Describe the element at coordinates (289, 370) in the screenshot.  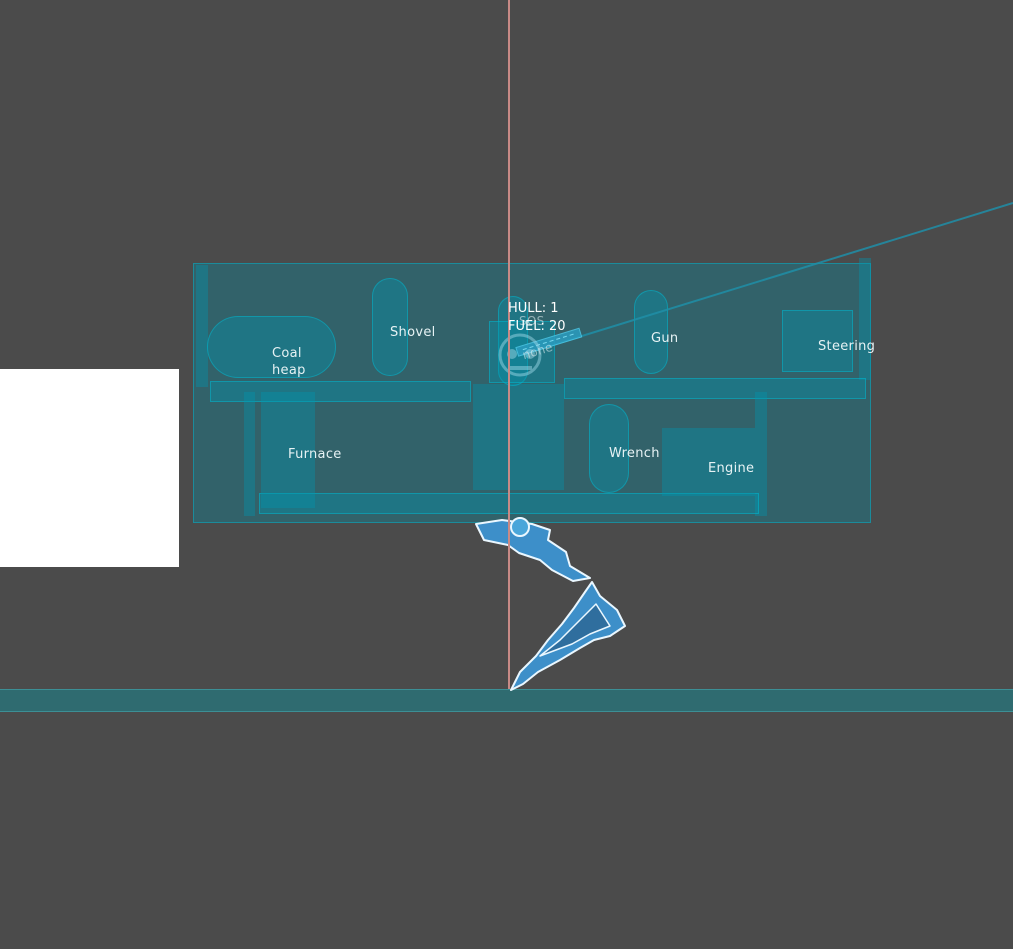
I see `coal-heap-label-line2: heap` at that location.